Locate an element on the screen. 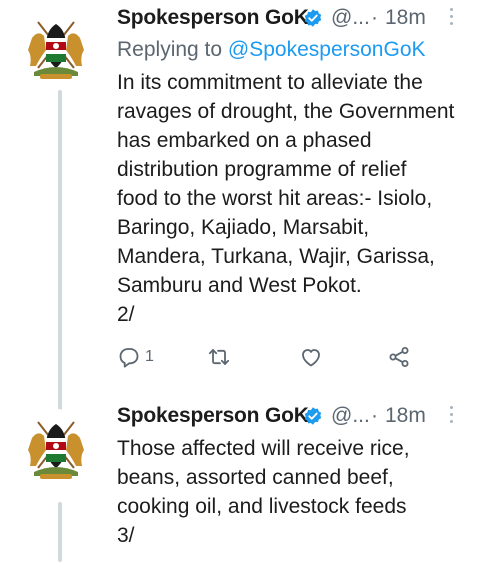 Image resolution: width=480 pixels, height=562 pixels. reply-count: 1 is located at coordinates (149, 356).